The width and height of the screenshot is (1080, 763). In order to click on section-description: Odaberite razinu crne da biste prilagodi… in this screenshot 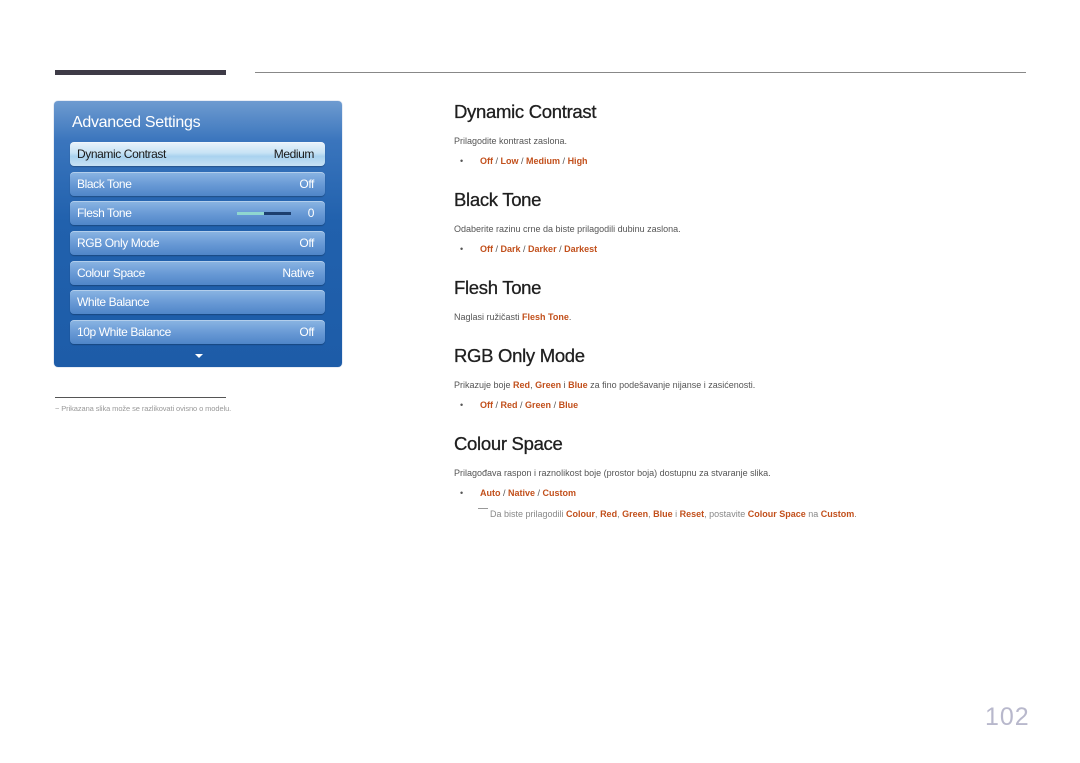, I will do `click(567, 229)`.